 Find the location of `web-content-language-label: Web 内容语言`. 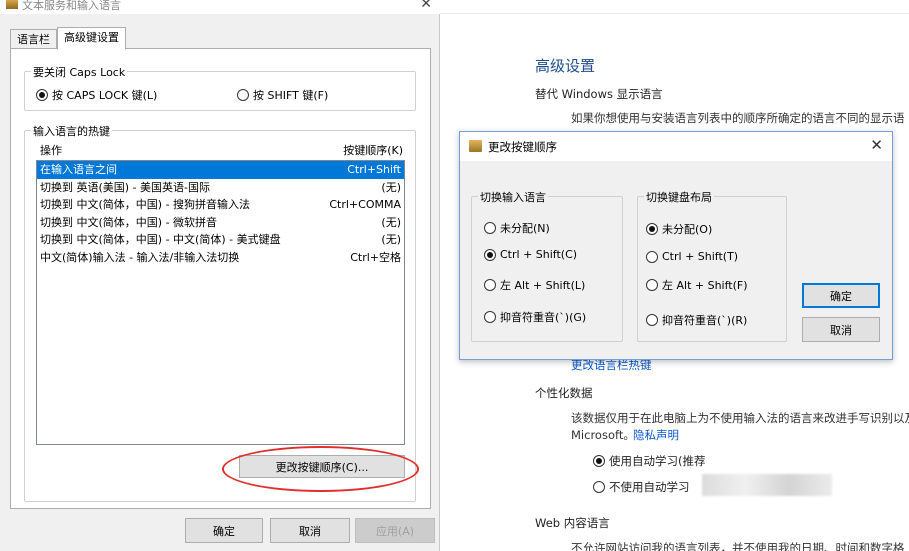

web-content-language-label: Web 内容语言 is located at coordinates (572, 523).